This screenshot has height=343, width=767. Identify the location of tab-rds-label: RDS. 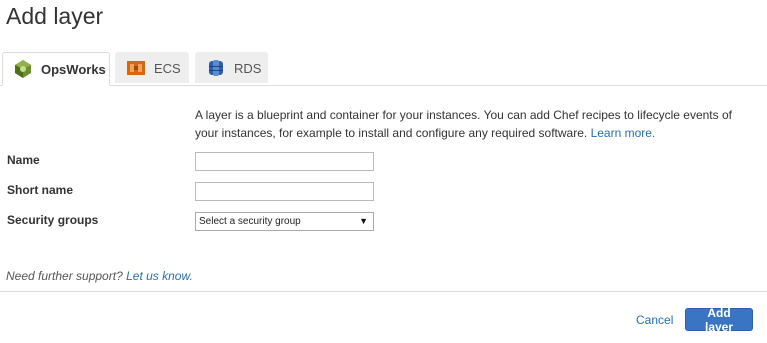
(248, 68).